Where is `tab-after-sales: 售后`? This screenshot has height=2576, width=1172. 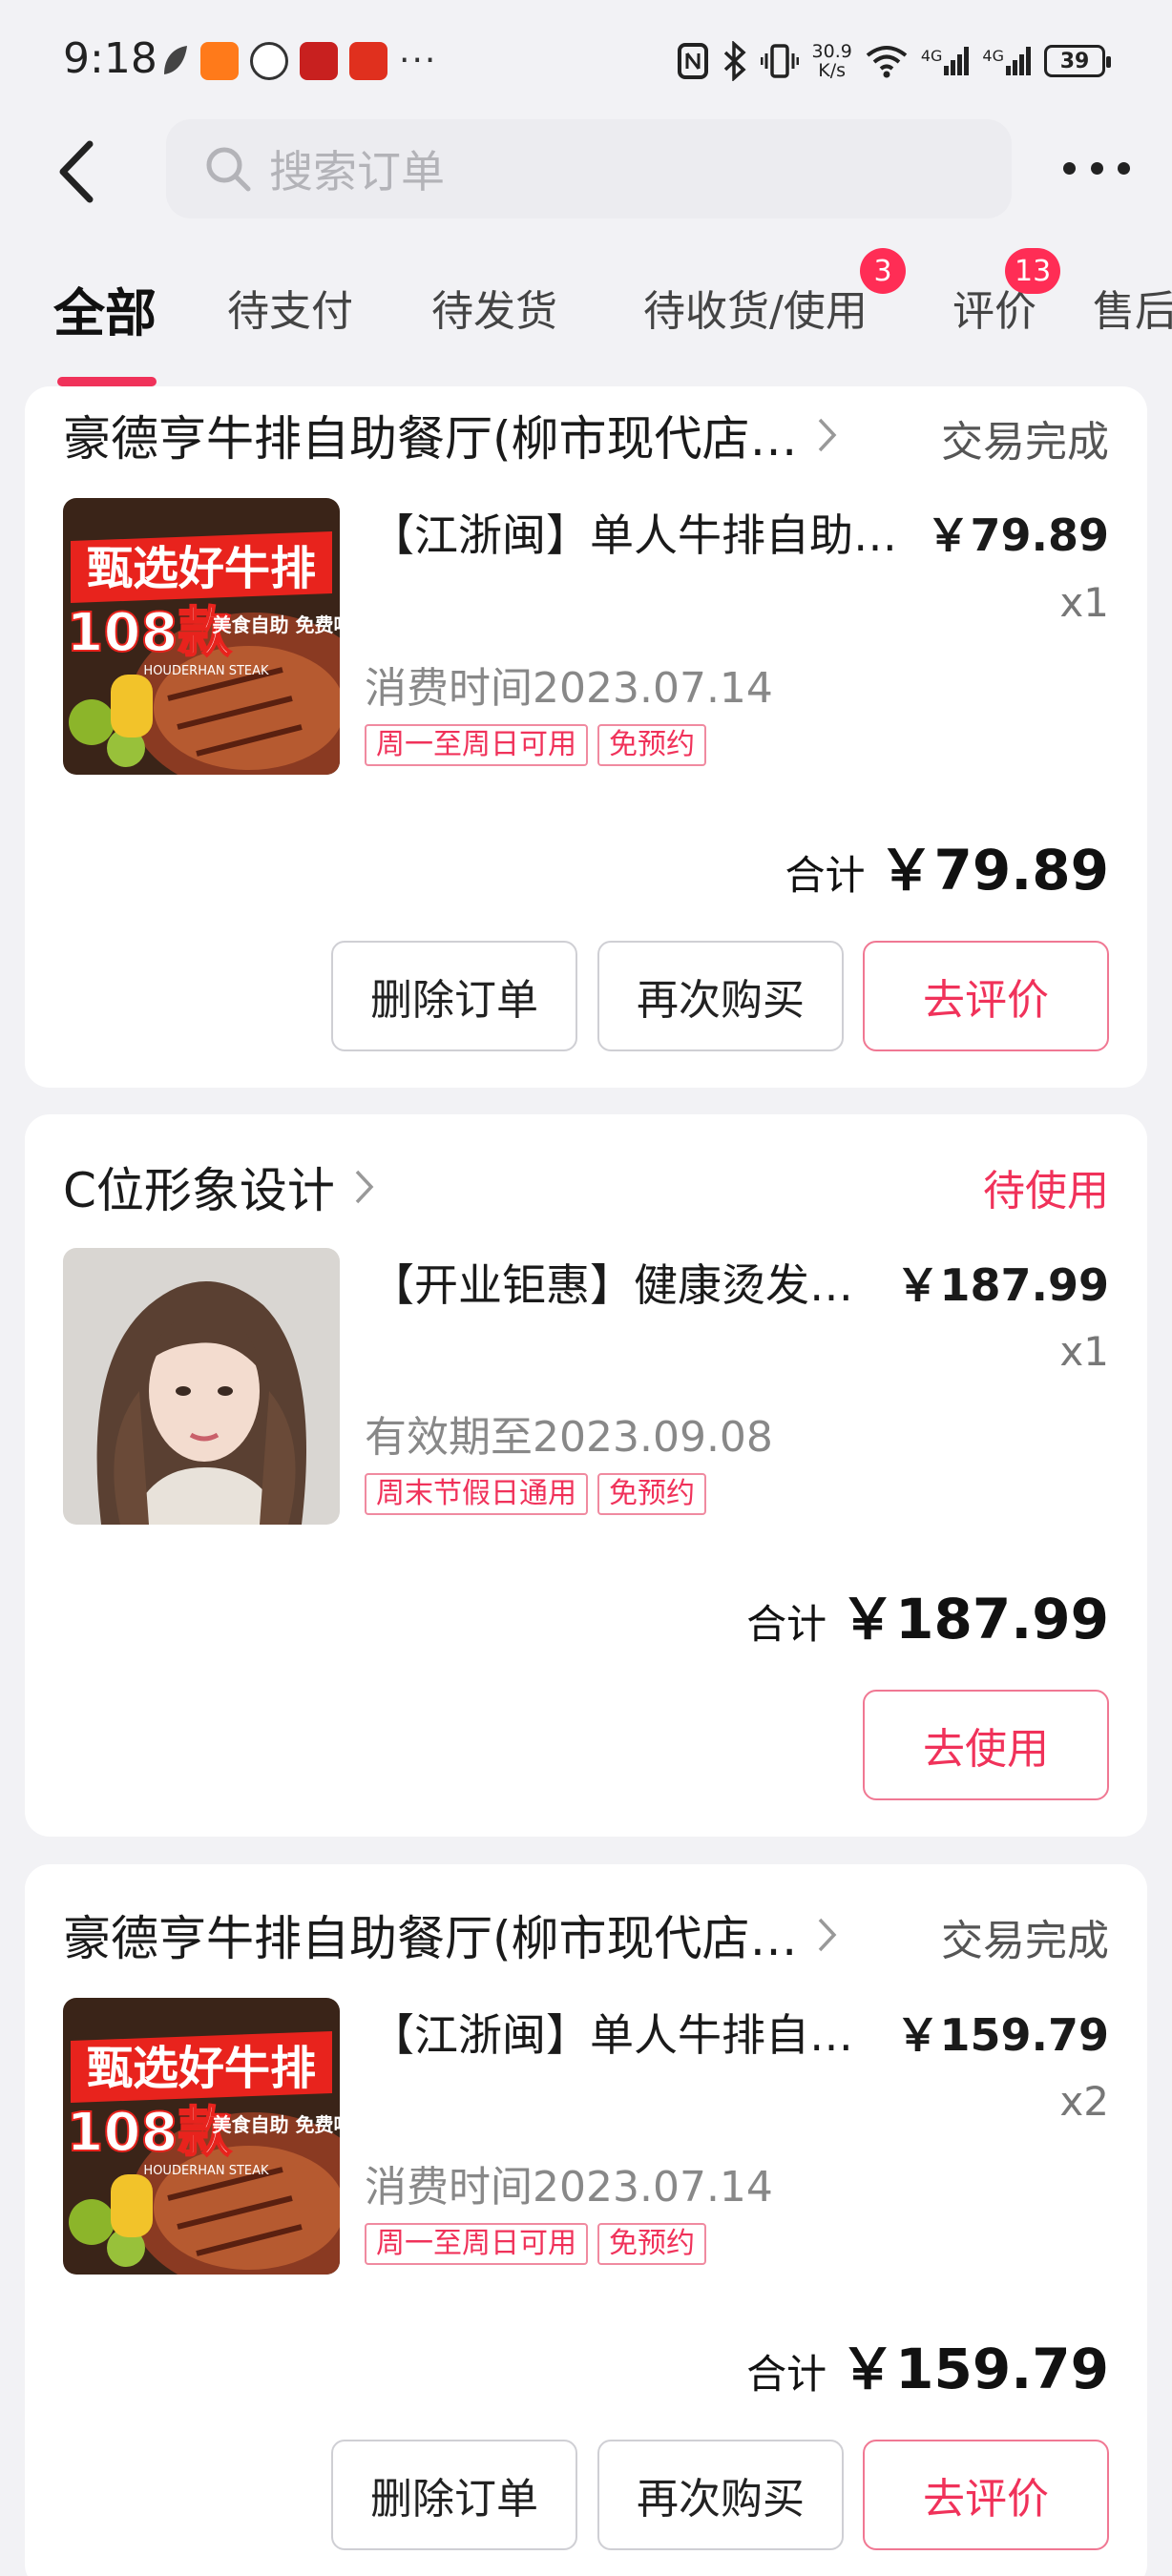
tab-after-sales: 售后 is located at coordinates (1132, 307).